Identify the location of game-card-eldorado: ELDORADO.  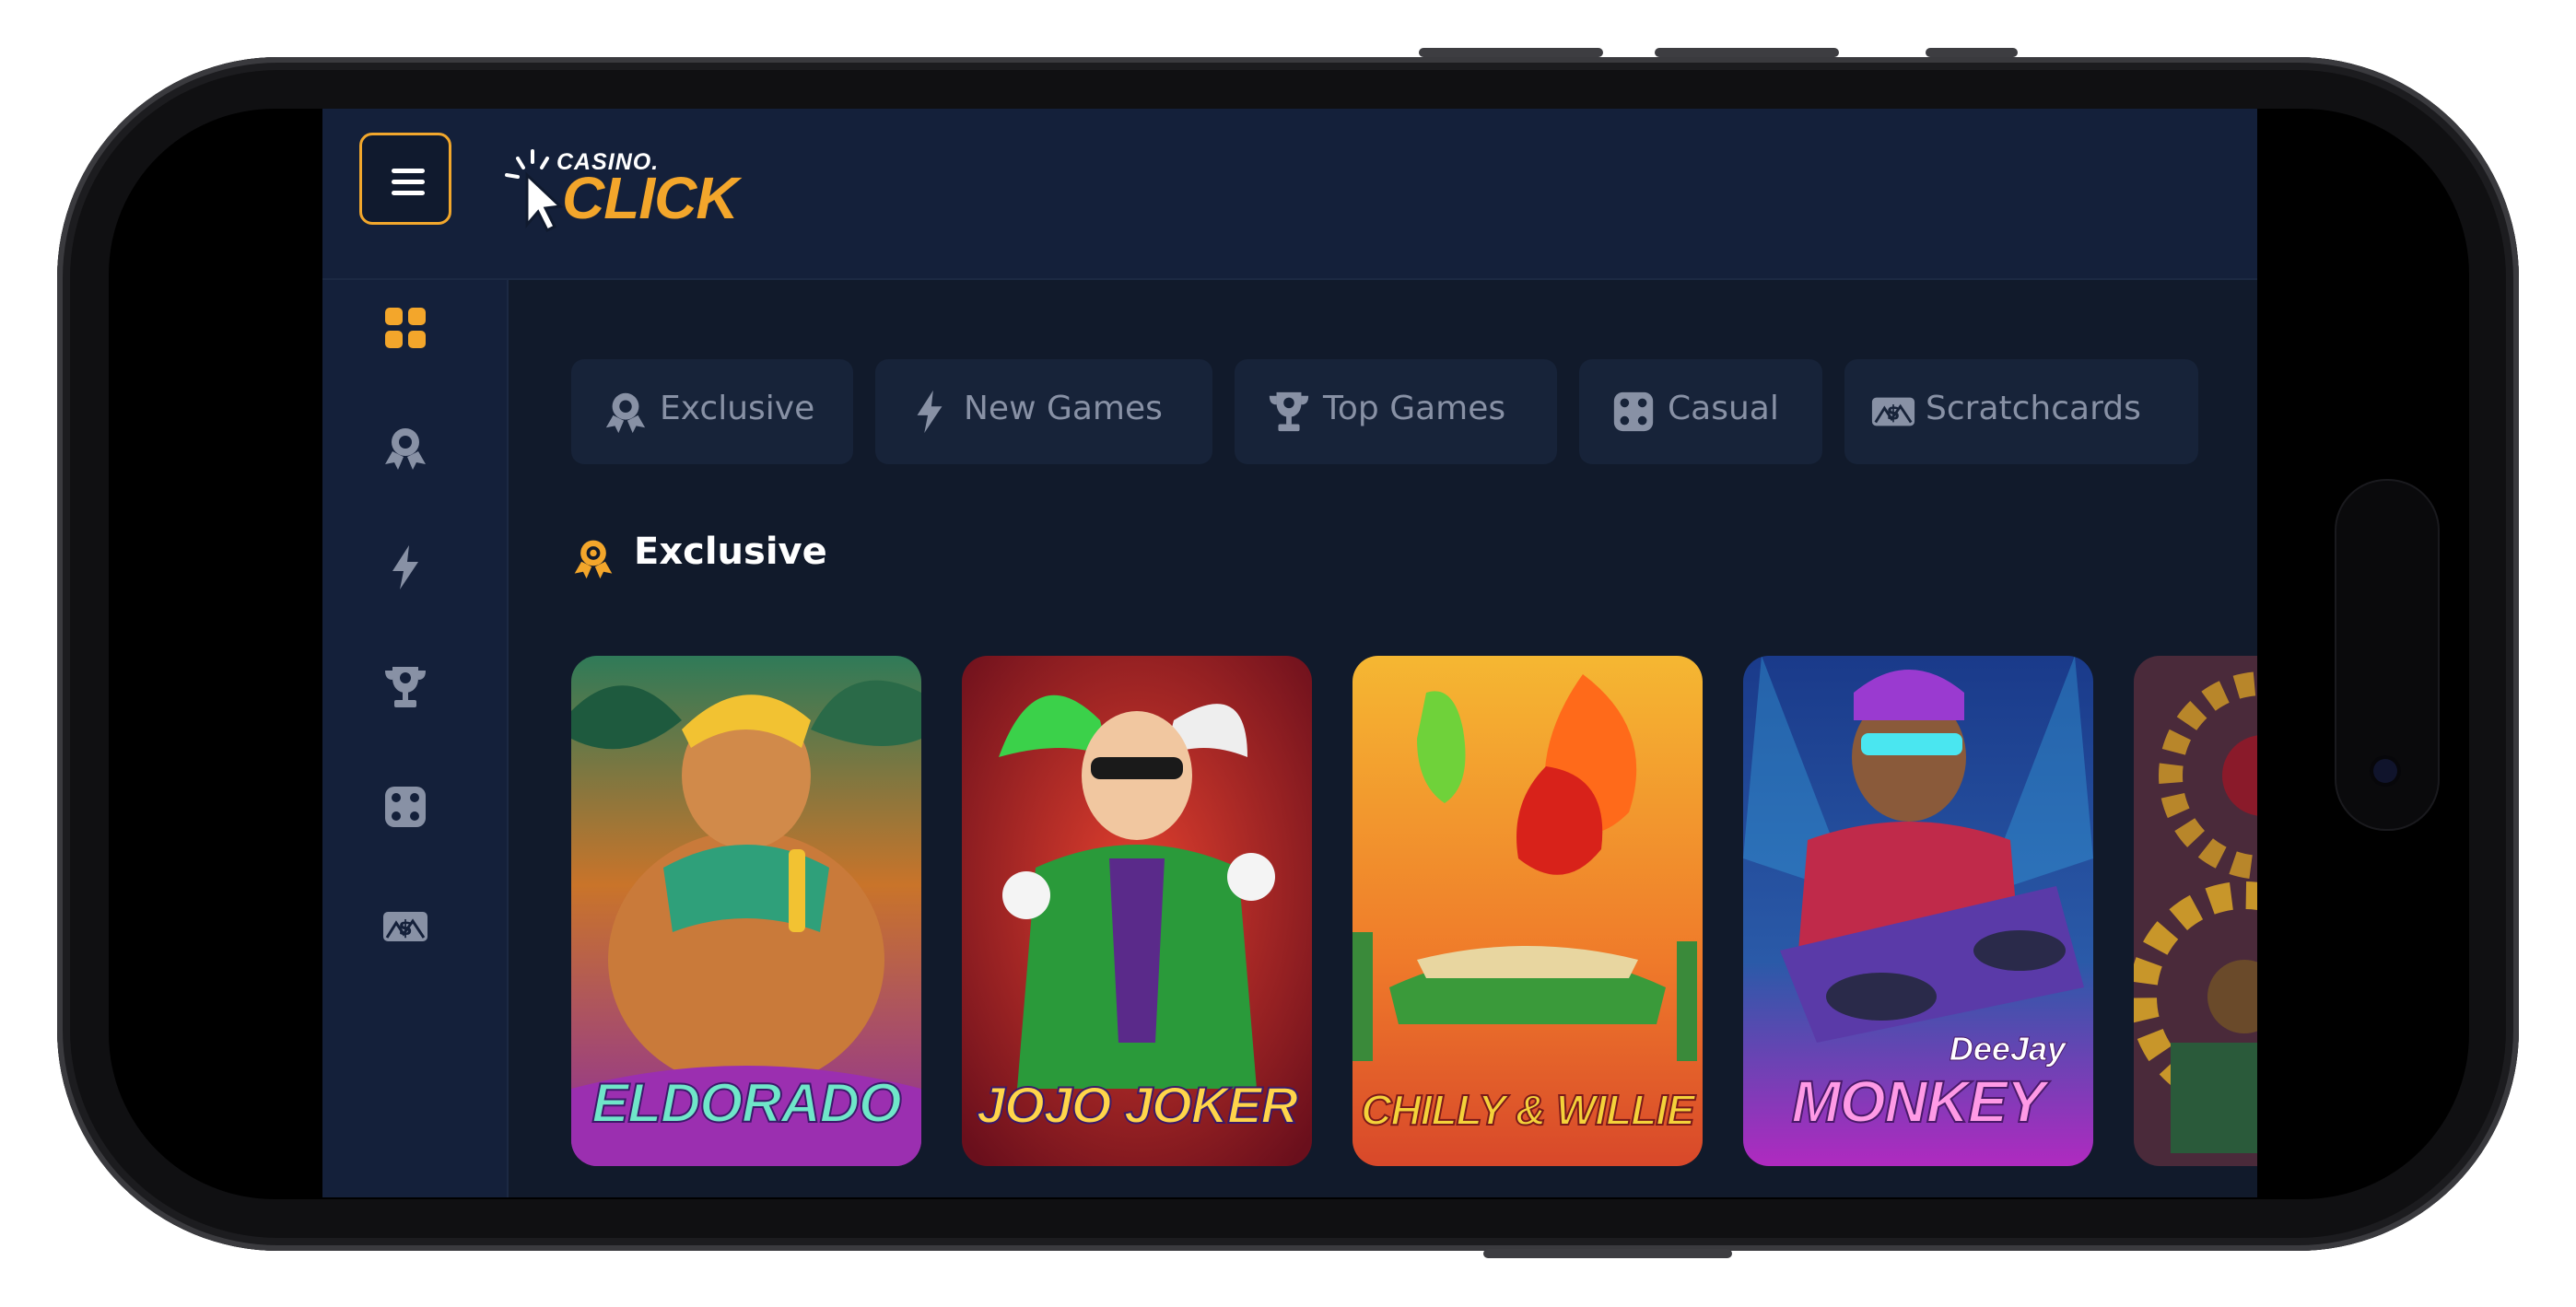
(746, 911).